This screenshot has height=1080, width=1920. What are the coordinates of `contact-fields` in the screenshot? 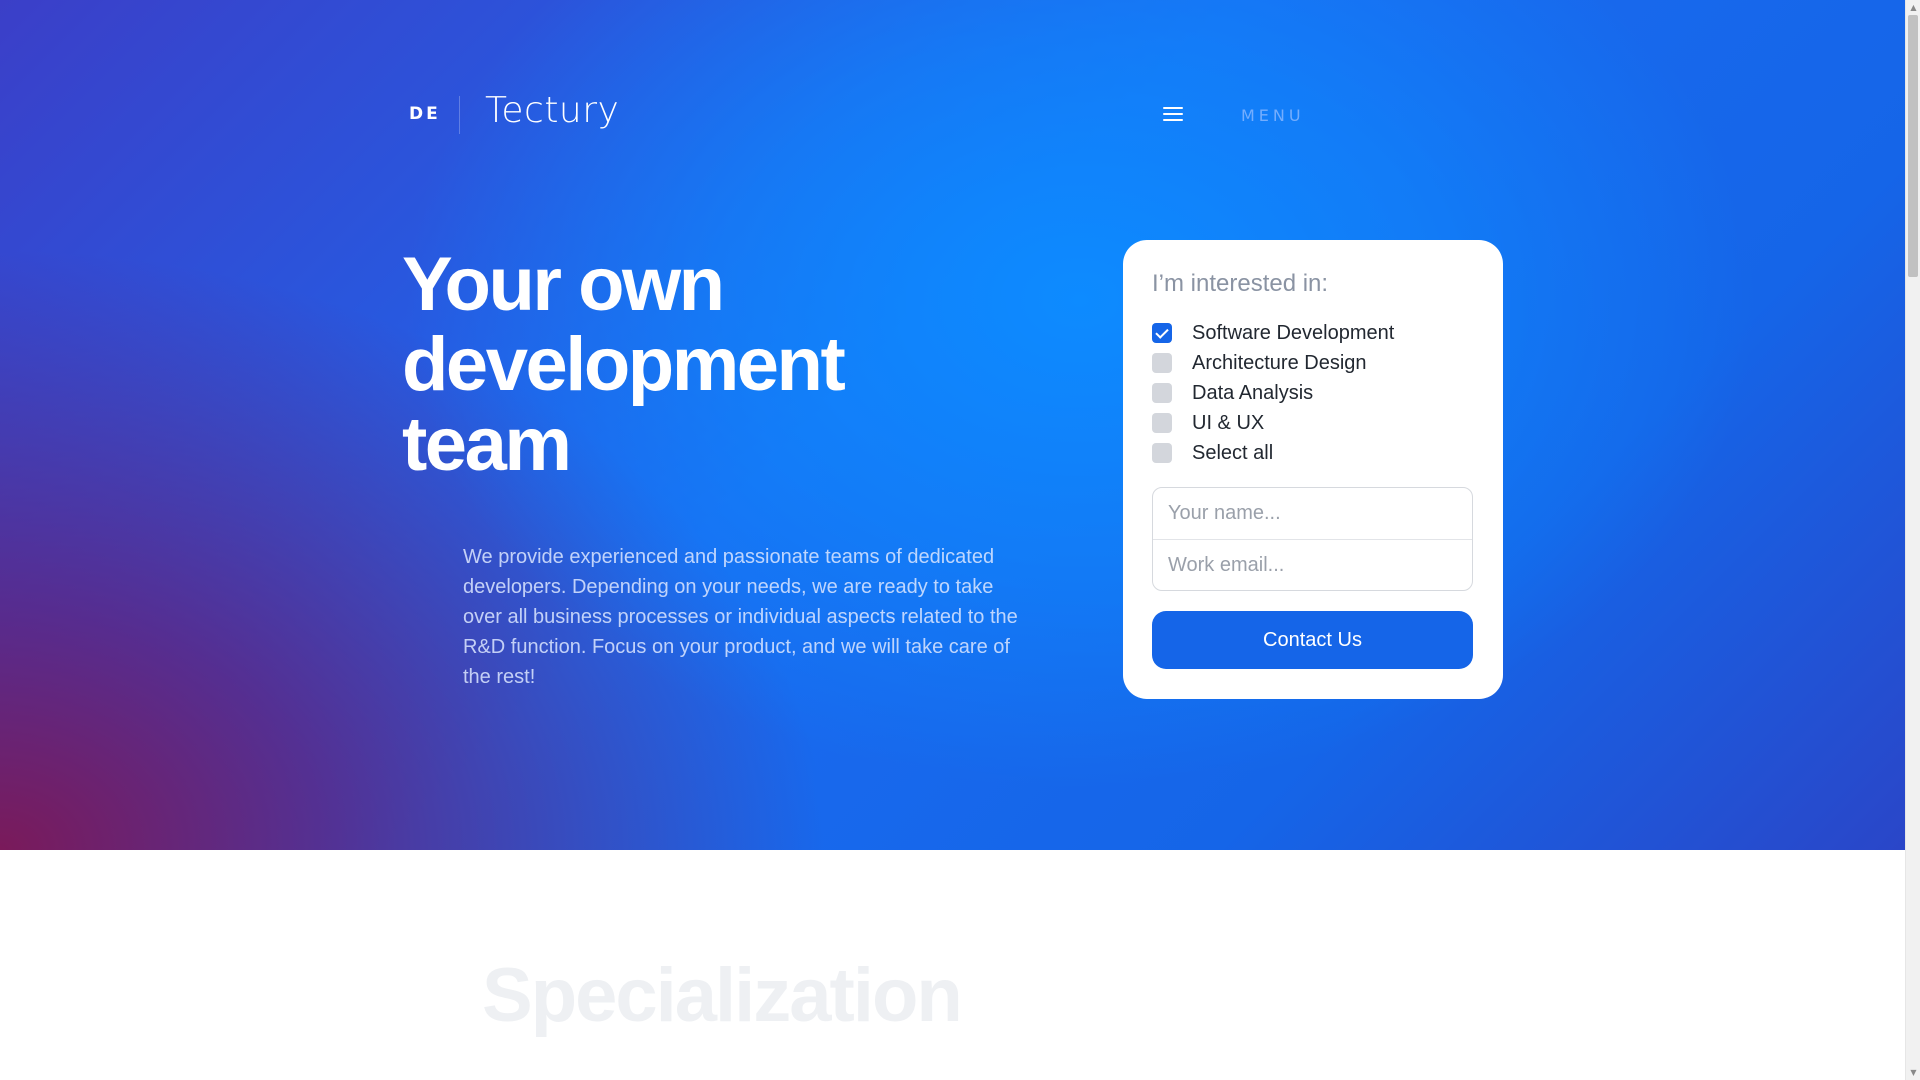 It's located at (1312, 539).